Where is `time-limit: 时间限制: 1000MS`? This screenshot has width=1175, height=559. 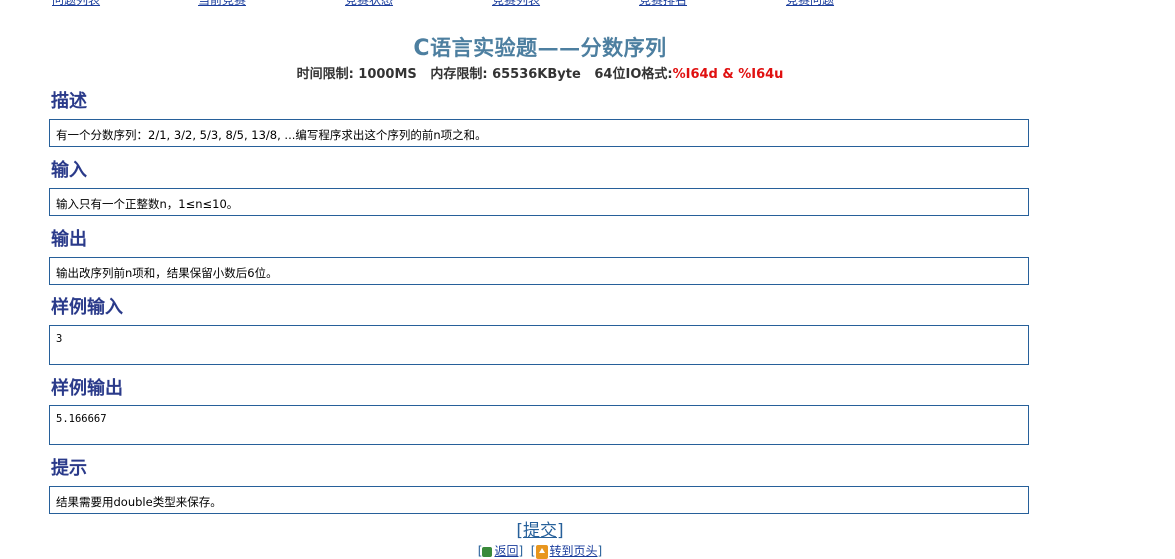 time-limit: 时间限制: 1000MS is located at coordinates (356, 74).